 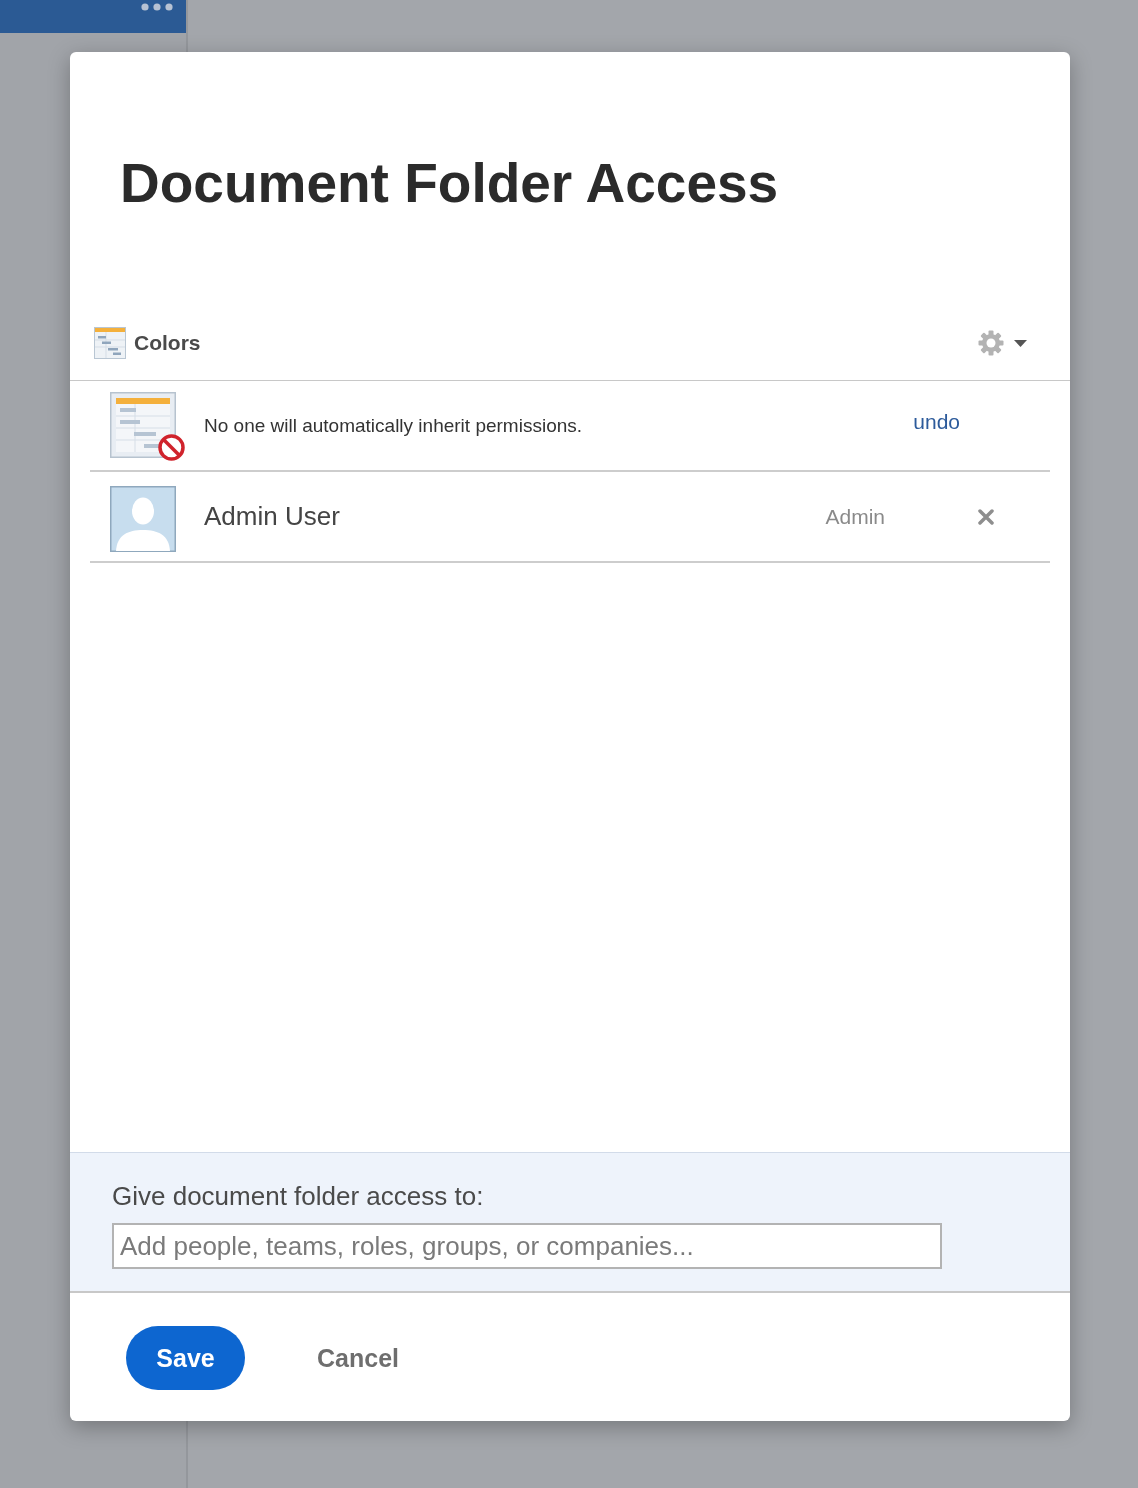 I want to click on undo-link: undo, so click(x=936, y=421).